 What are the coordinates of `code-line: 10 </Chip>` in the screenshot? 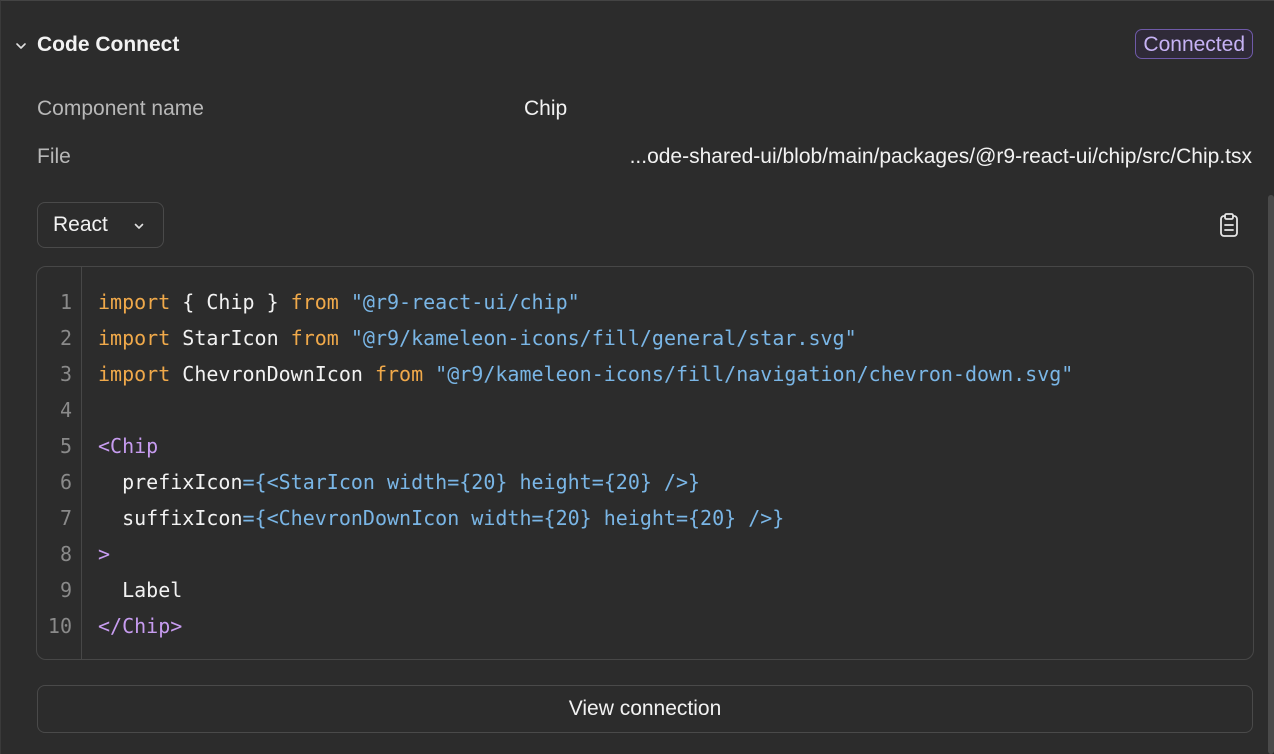 It's located at (645, 626).